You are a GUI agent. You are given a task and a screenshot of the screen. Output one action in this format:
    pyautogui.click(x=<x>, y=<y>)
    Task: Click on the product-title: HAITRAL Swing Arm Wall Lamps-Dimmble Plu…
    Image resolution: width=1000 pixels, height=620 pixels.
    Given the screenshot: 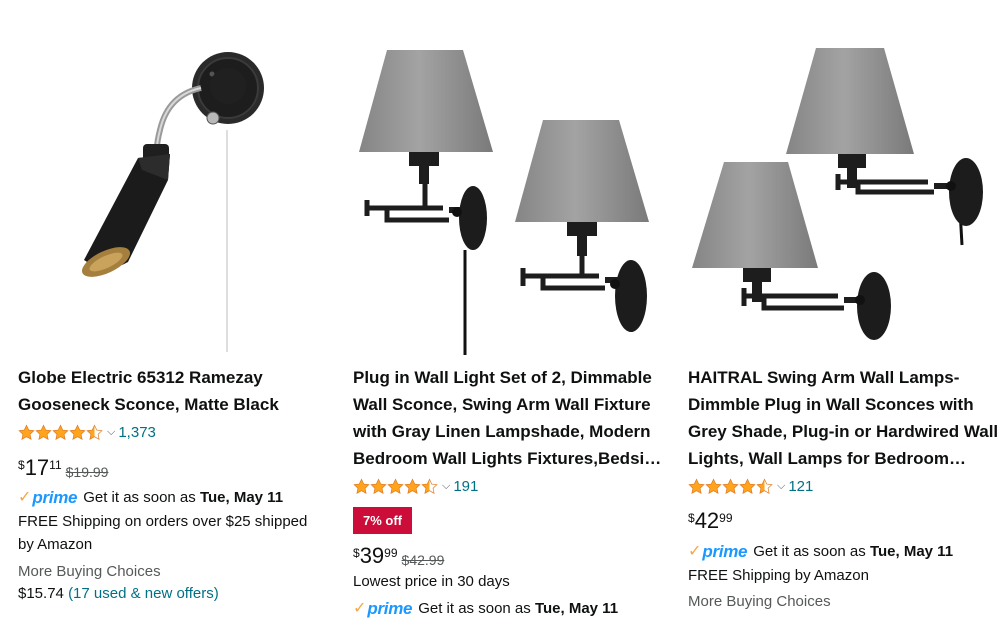 What is the action you would take?
    pyautogui.click(x=844, y=418)
    